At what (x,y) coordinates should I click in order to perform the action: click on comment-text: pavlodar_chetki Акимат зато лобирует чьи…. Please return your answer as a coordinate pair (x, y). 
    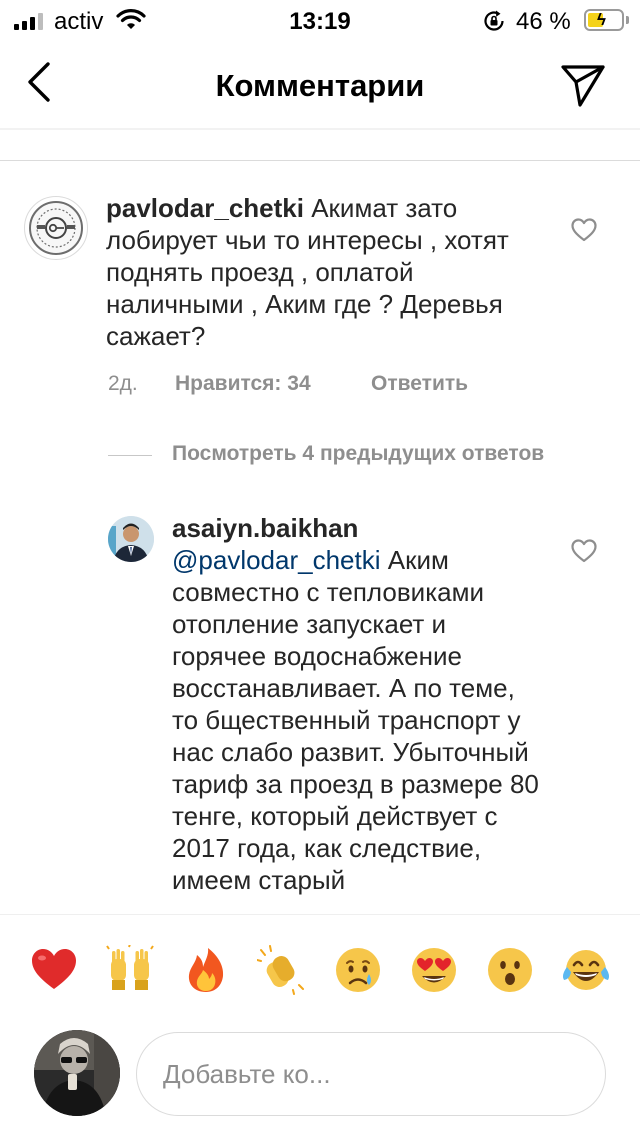
    Looking at the image, I should click on (321, 272).